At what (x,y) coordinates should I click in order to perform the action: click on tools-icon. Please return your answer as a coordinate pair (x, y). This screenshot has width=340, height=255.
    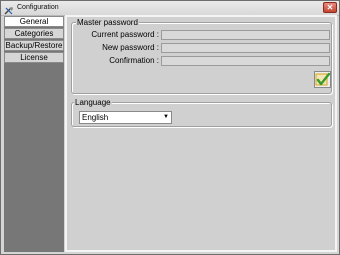
    Looking at the image, I should click on (9, 9).